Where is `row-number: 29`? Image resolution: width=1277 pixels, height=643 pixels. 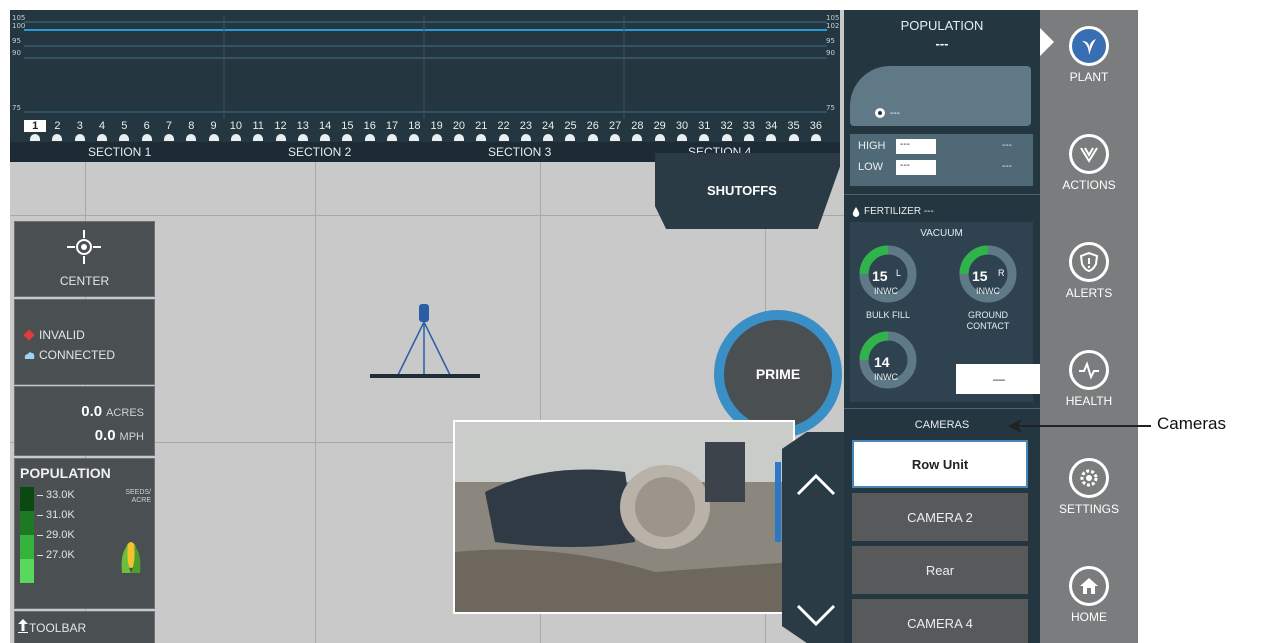 row-number: 29 is located at coordinates (660, 126).